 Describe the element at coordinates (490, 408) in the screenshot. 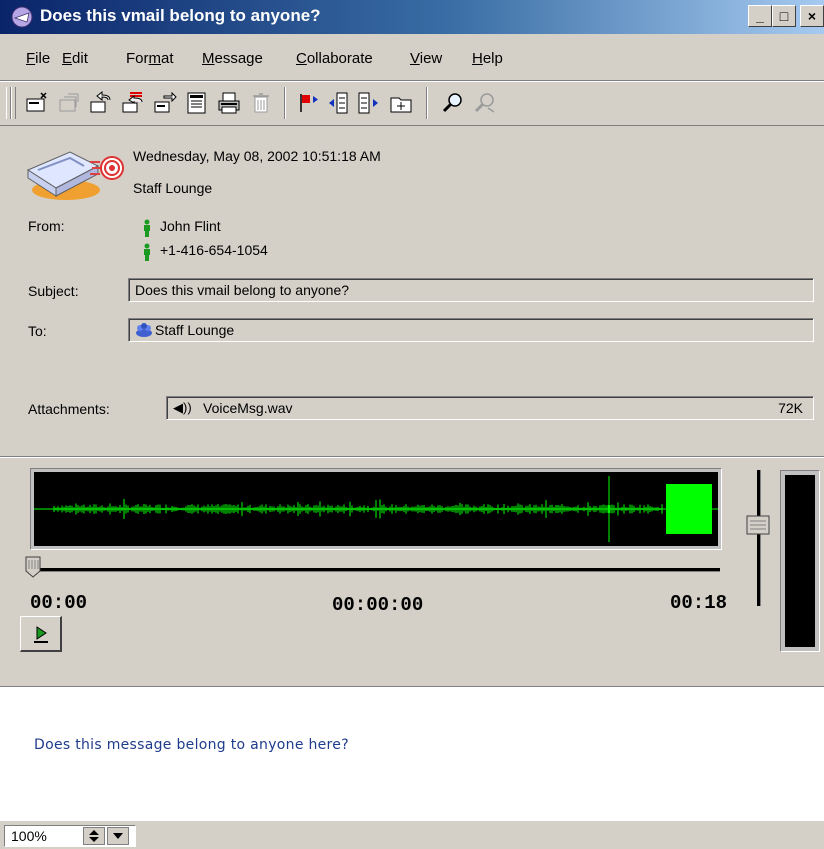

I see `attachment-field: ◀)) VoiceMsg.wav 72K` at that location.